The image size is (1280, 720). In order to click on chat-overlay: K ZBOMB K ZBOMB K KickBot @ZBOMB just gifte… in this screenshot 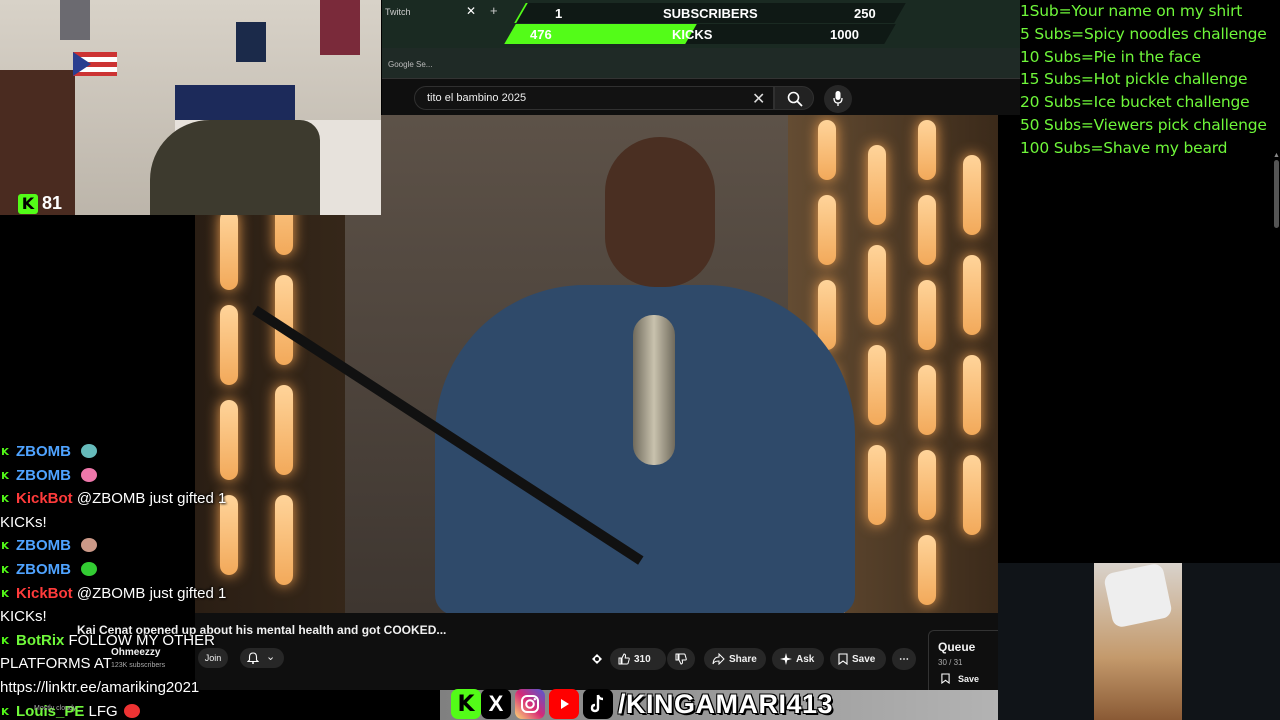, I will do `click(130, 580)`.